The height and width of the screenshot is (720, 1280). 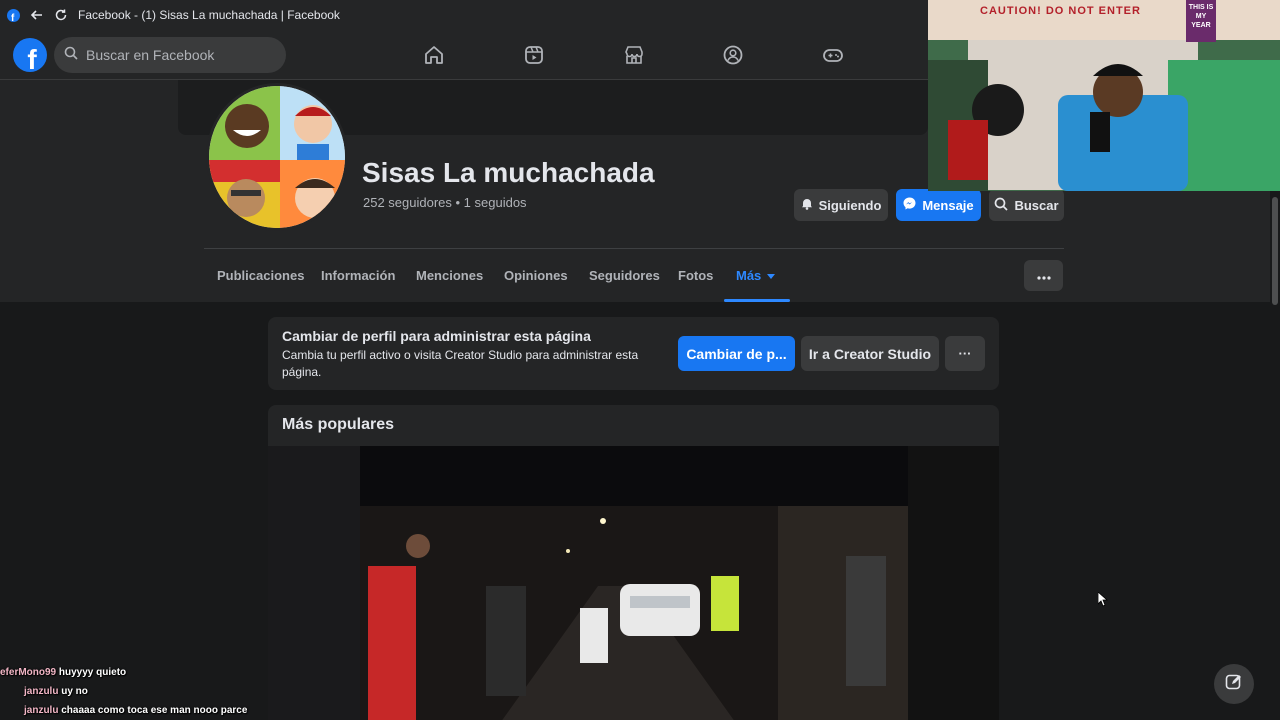 I want to click on magnifier-icon, so click(x=1001, y=205).